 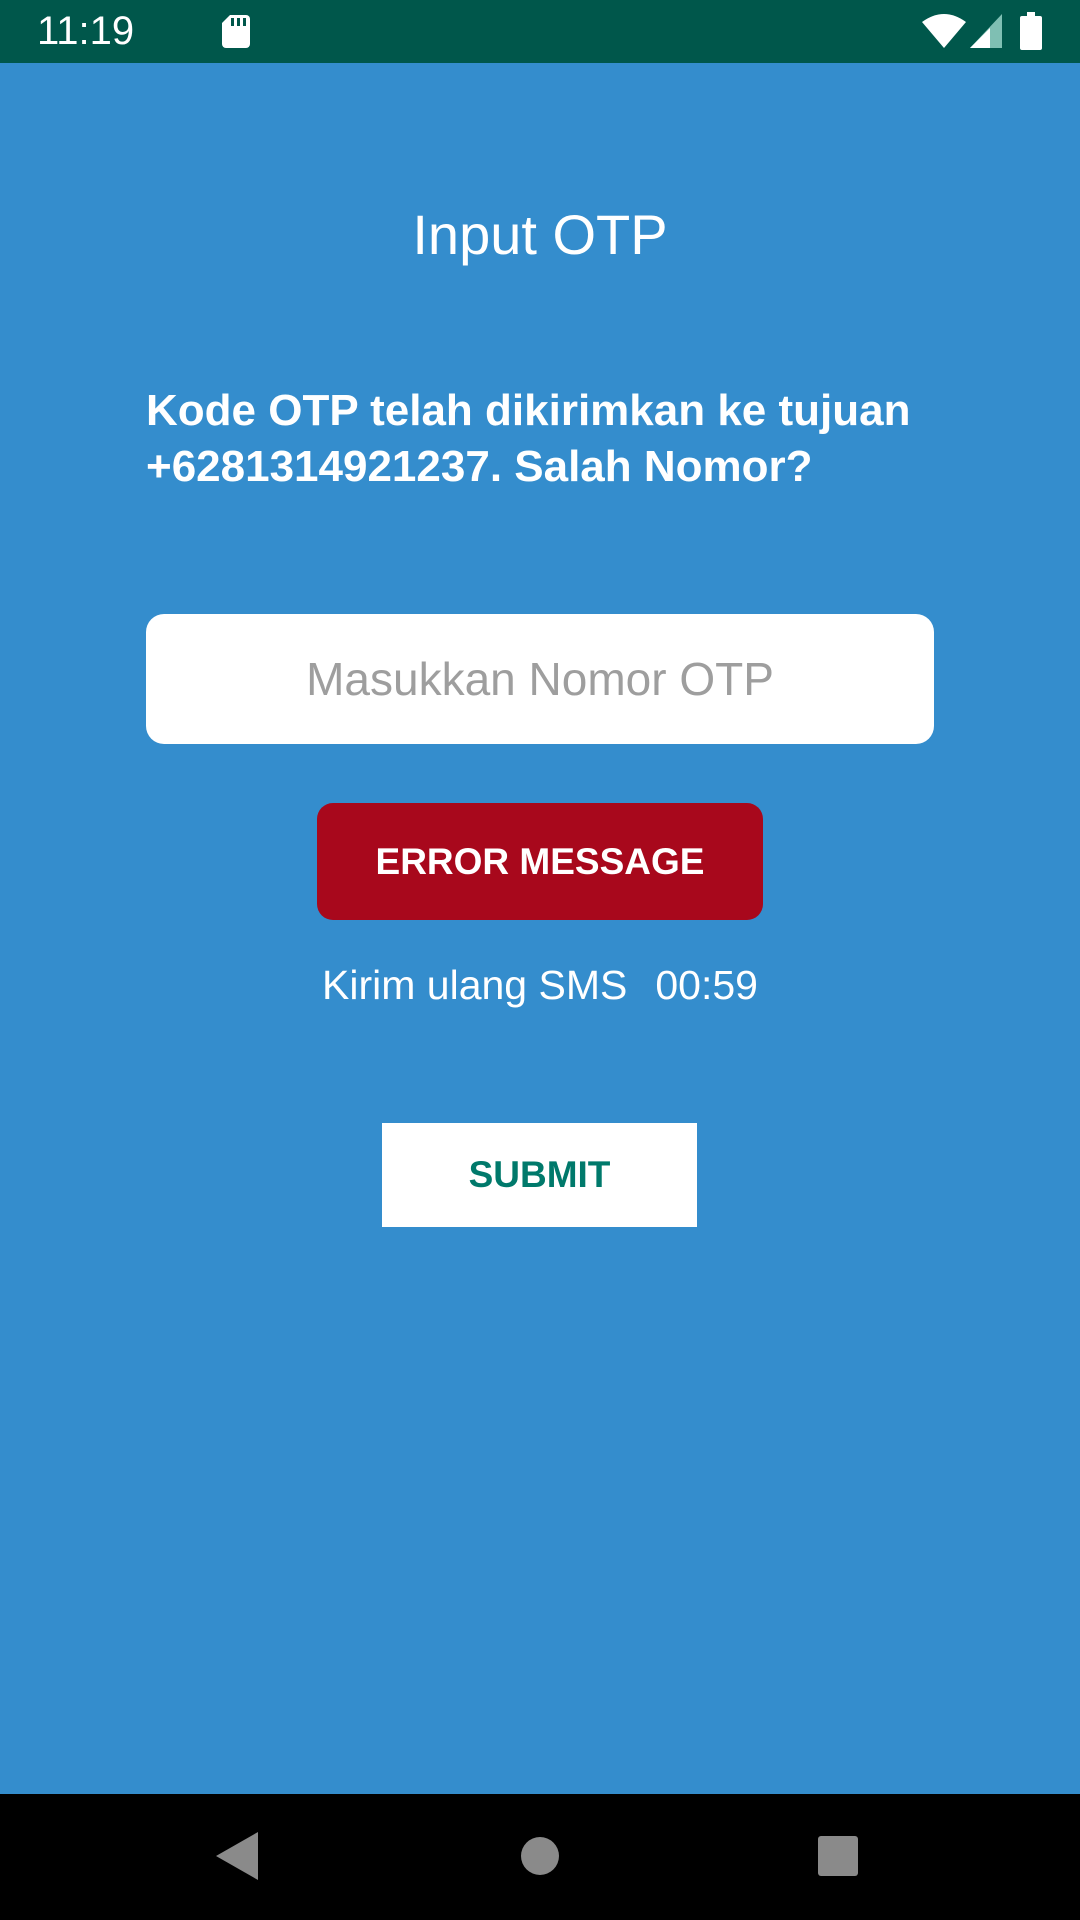 What do you see at coordinates (540, 861) in the screenshot?
I see `error-message: ERROR MESSAGE` at bounding box center [540, 861].